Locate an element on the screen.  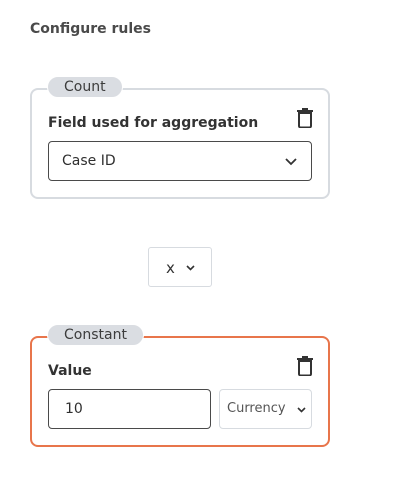
constant-value-text: 10 is located at coordinates (74, 409).